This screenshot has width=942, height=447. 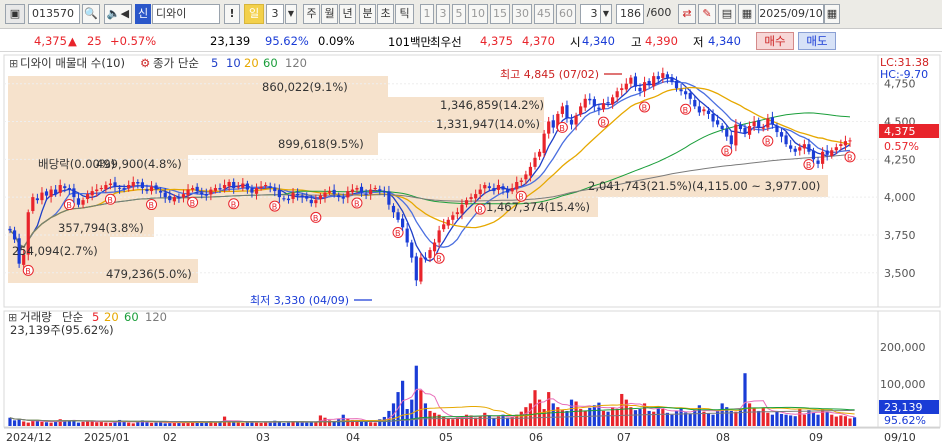 What do you see at coordinates (13, 63) in the screenshot?
I see `chart-settings-icon: ⊞` at bounding box center [13, 63].